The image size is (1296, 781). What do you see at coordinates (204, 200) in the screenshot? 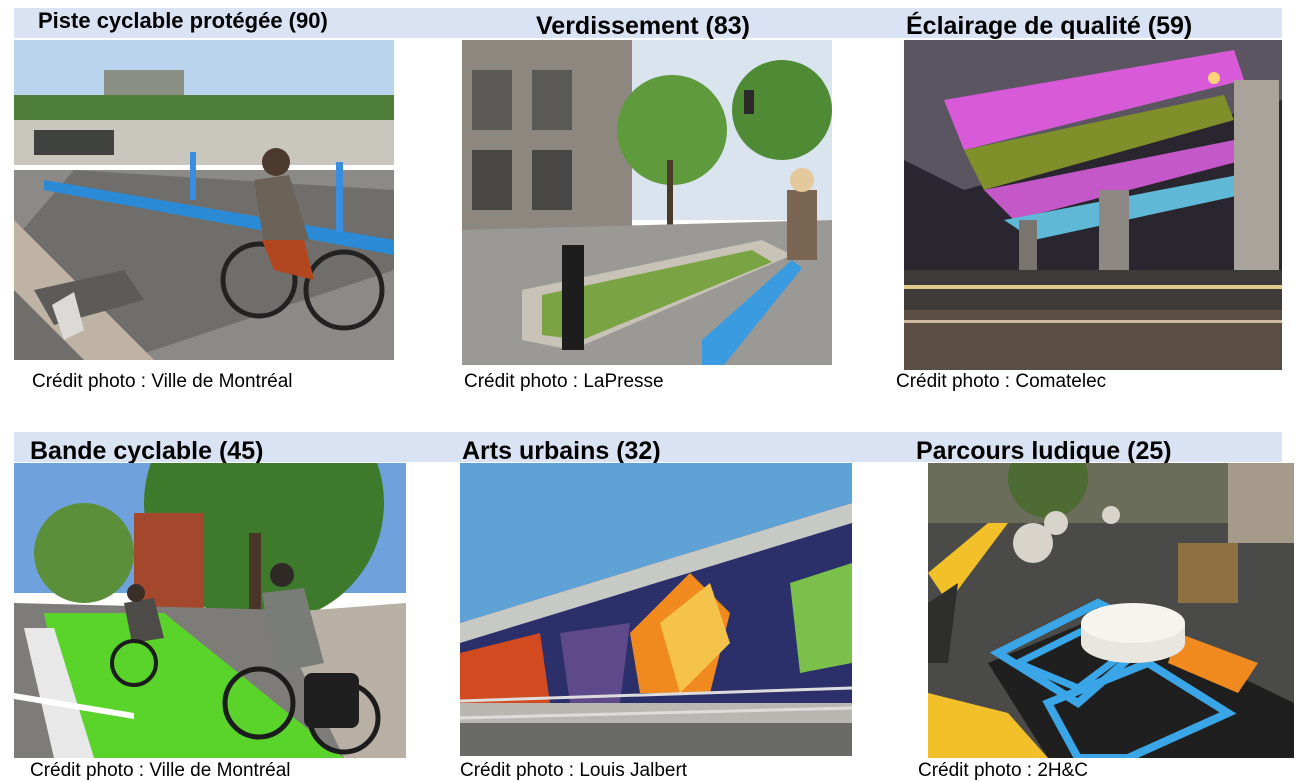
I see `protected-bike-lane-photo` at bounding box center [204, 200].